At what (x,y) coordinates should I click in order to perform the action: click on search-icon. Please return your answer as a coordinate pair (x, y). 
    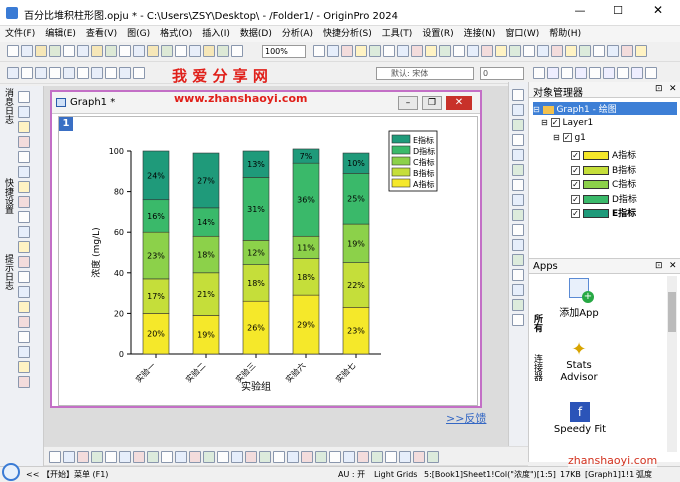
    Looking at the image, I should click on (11, 472).